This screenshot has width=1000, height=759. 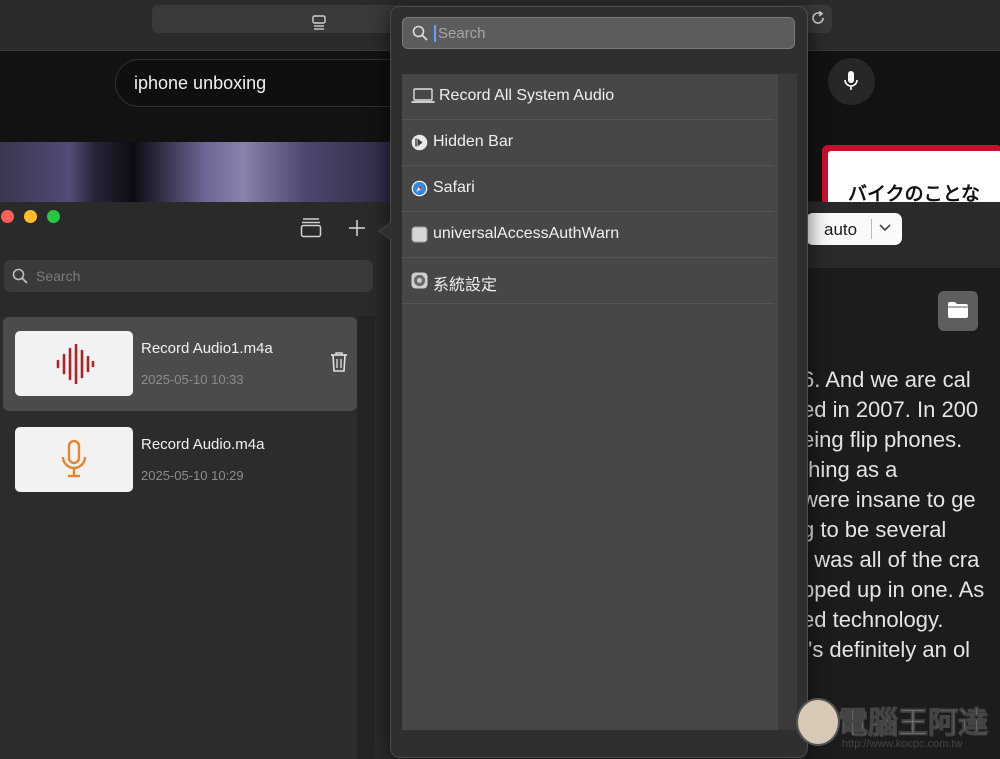 What do you see at coordinates (385, 231) in the screenshot?
I see `popover-arrow-fill` at bounding box center [385, 231].